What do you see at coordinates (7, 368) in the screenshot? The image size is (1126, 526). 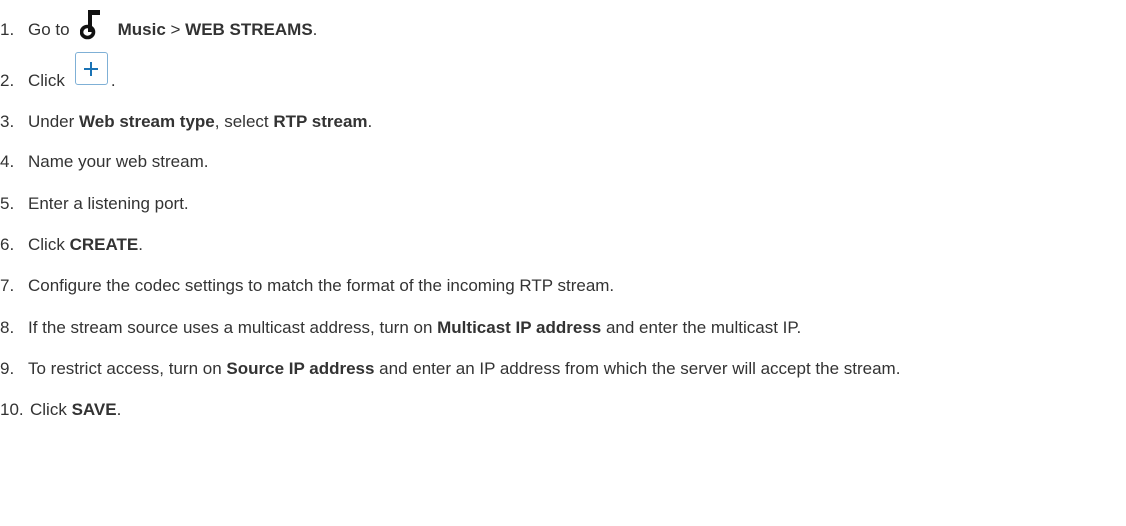 I see `step-number: 9.` at bounding box center [7, 368].